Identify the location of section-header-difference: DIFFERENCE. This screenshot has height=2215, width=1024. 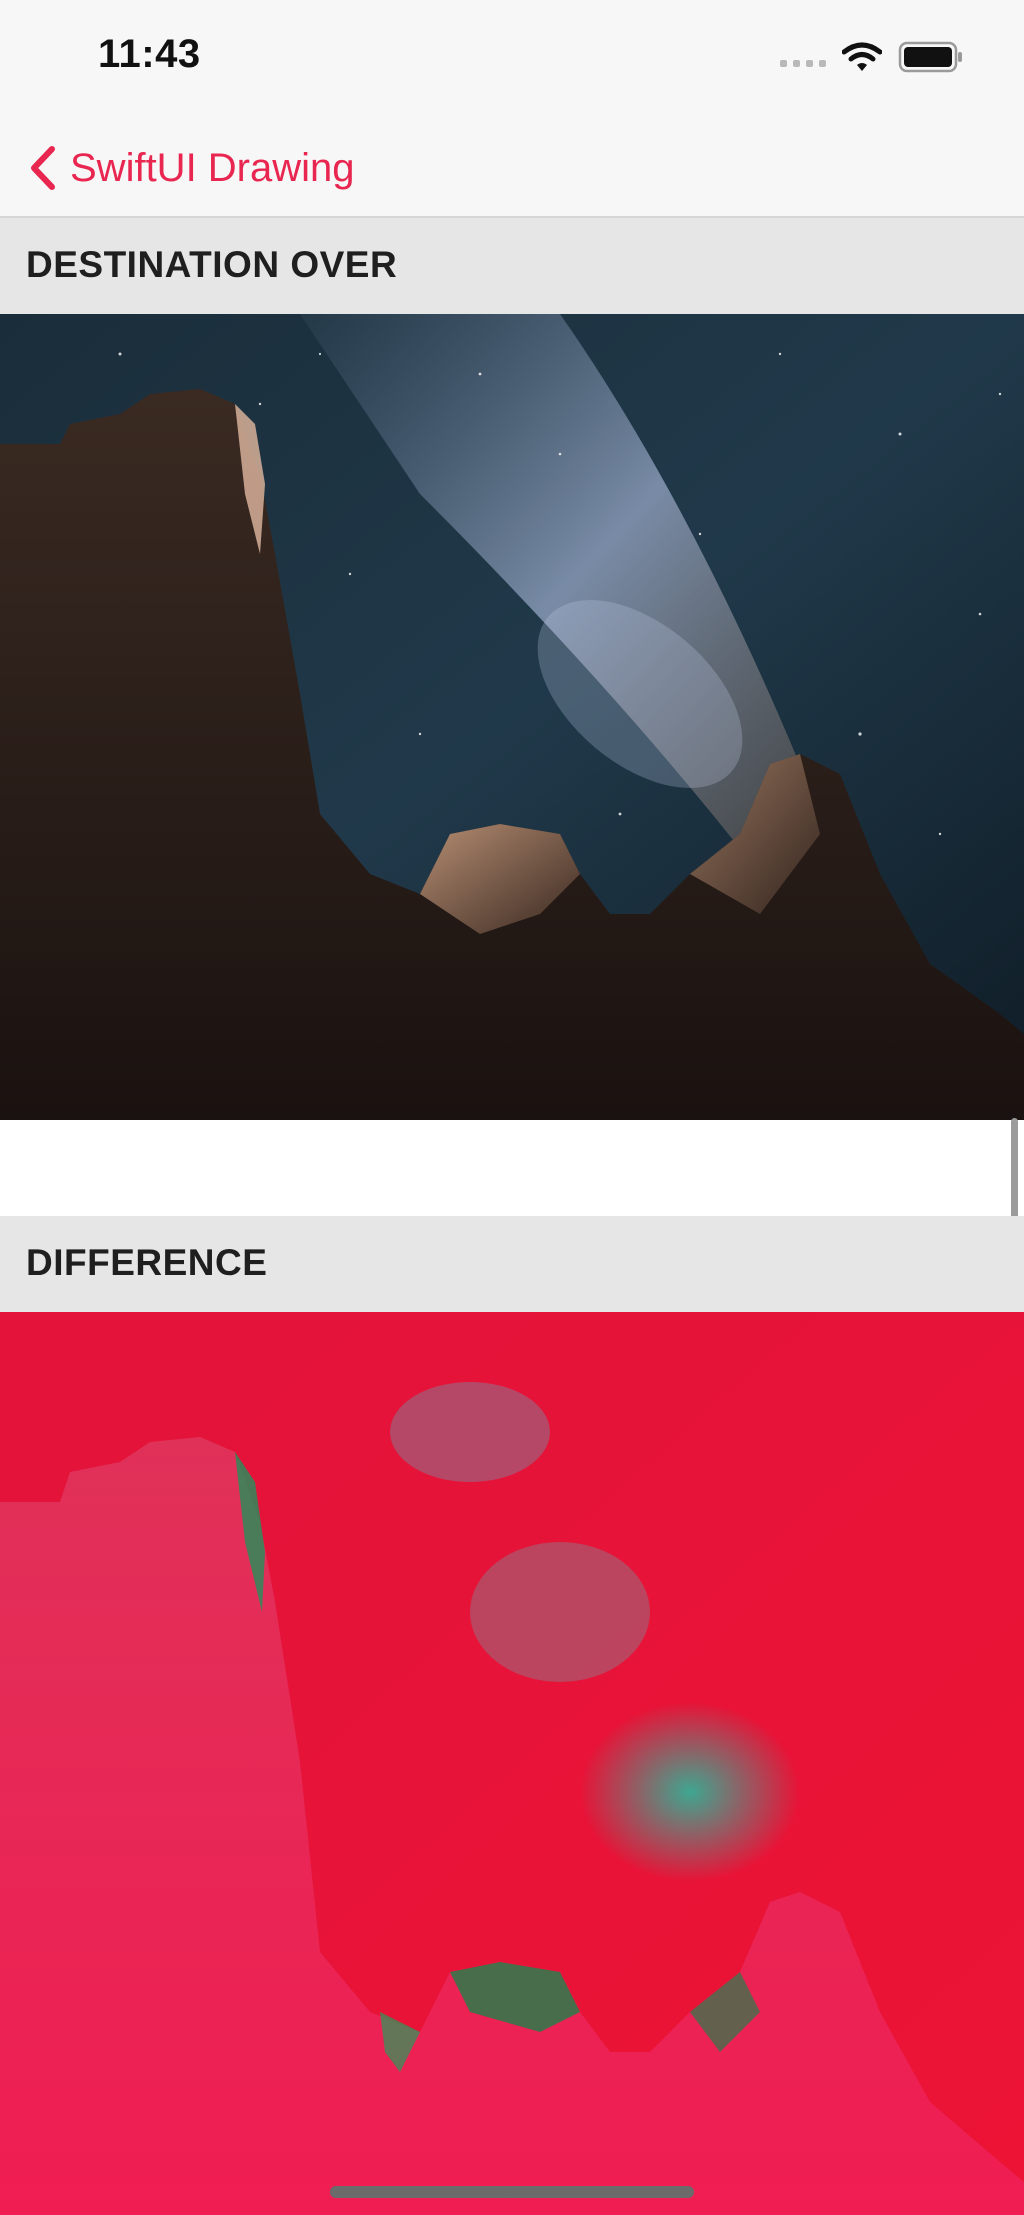
(512, 1264).